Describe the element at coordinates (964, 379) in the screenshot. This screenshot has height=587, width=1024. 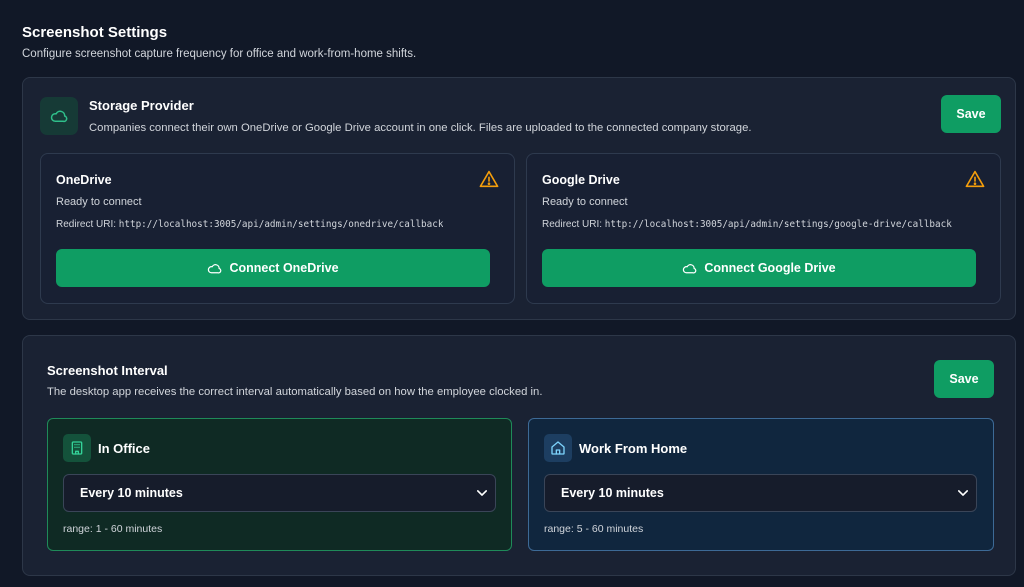
I see `interval-save-button: Save` at that location.